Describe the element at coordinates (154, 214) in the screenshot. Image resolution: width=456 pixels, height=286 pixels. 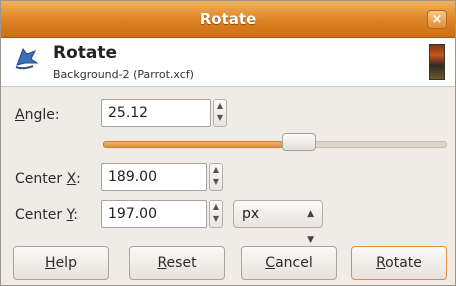
I see `center-y-input: 197.00` at that location.